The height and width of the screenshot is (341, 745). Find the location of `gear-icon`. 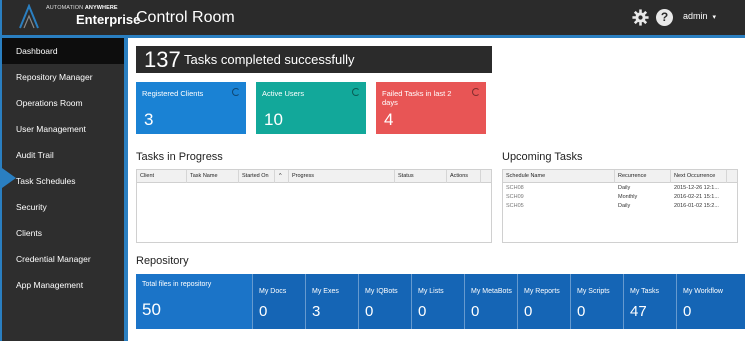

gear-icon is located at coordinates (640, 17).